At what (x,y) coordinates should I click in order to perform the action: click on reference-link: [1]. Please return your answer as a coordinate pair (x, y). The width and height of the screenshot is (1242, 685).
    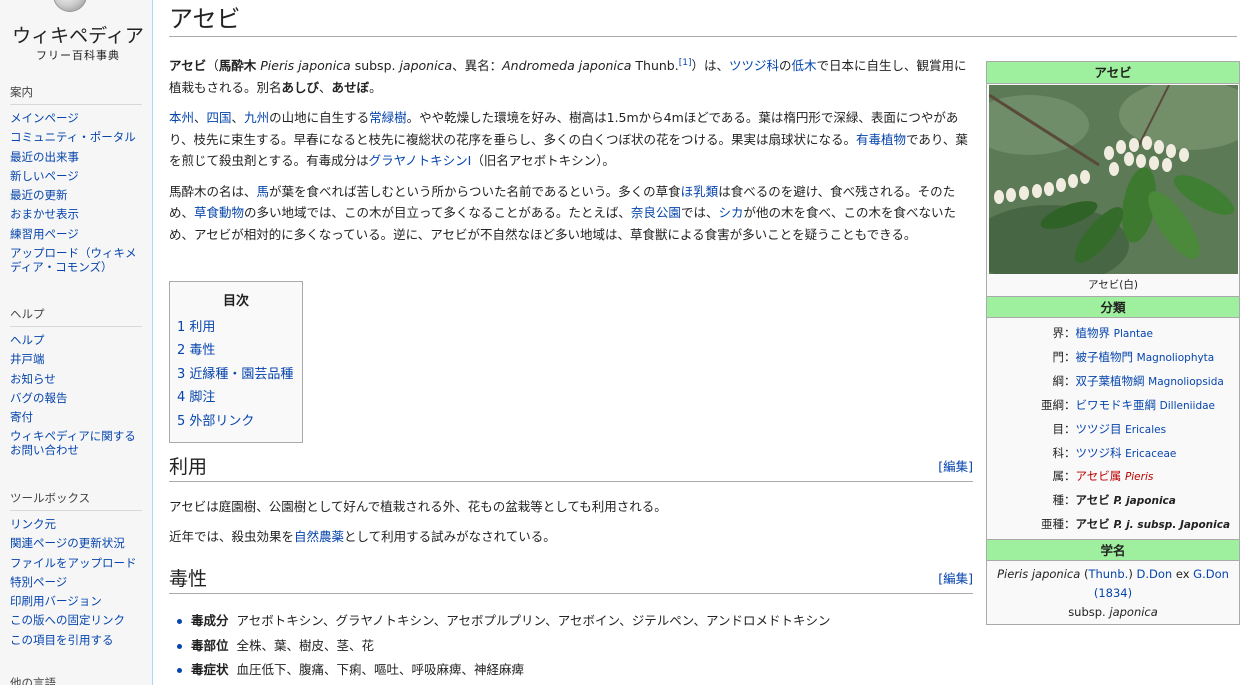
    Looking at the image, I should click on (685, 63).